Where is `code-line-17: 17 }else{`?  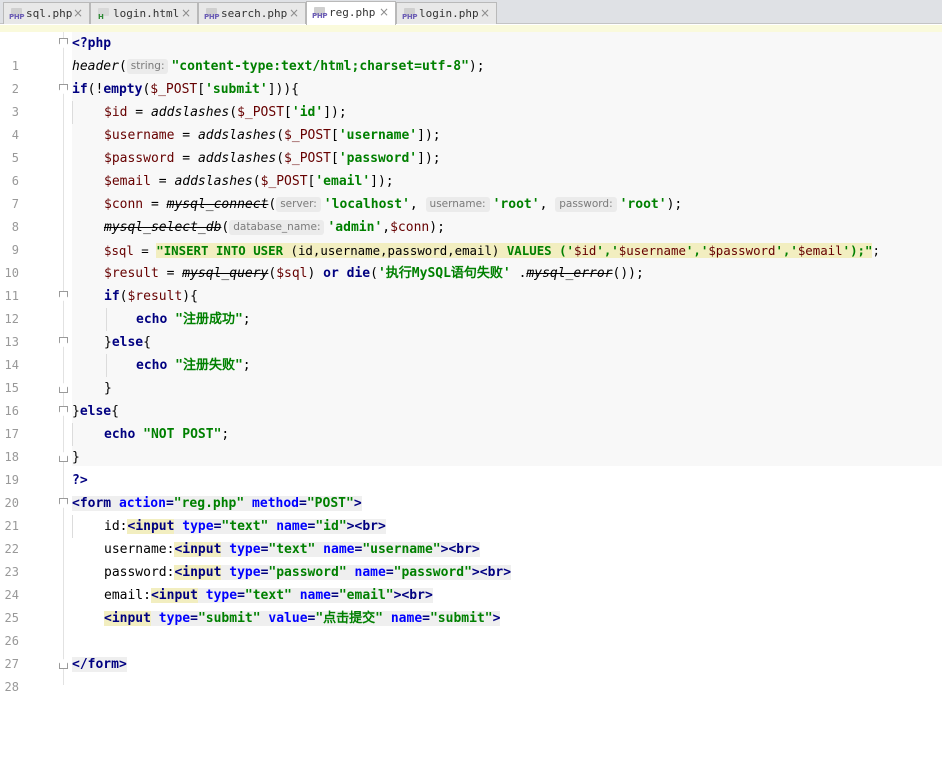 code-line-17: 17 }else{ is located at coordinates (471, 420).